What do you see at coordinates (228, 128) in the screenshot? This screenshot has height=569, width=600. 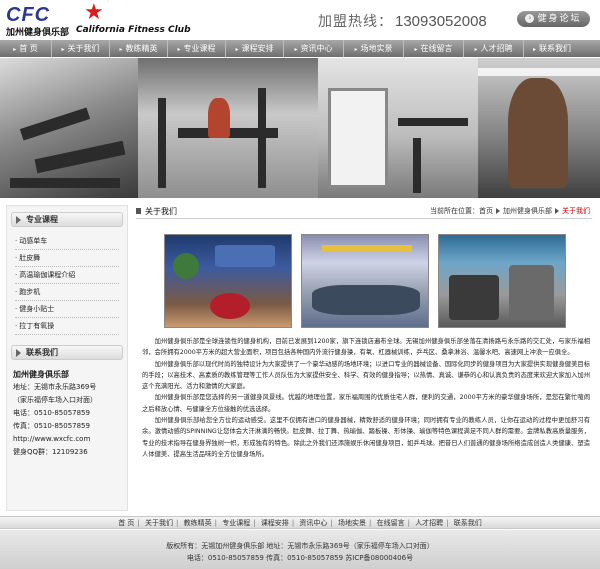 I see `banner-panel-equipment` at bounding box center [228, 128].